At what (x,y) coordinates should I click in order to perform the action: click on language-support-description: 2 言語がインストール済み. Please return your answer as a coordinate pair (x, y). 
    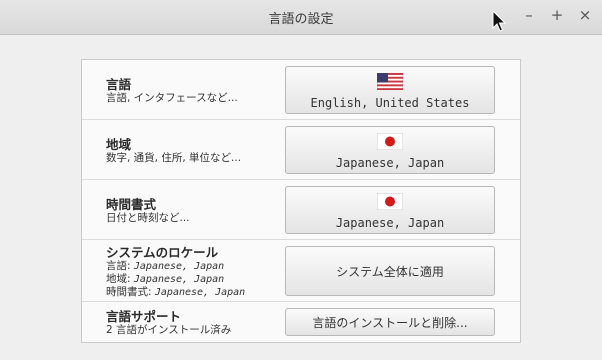
    Looking at the image, I should click on (169, 330).